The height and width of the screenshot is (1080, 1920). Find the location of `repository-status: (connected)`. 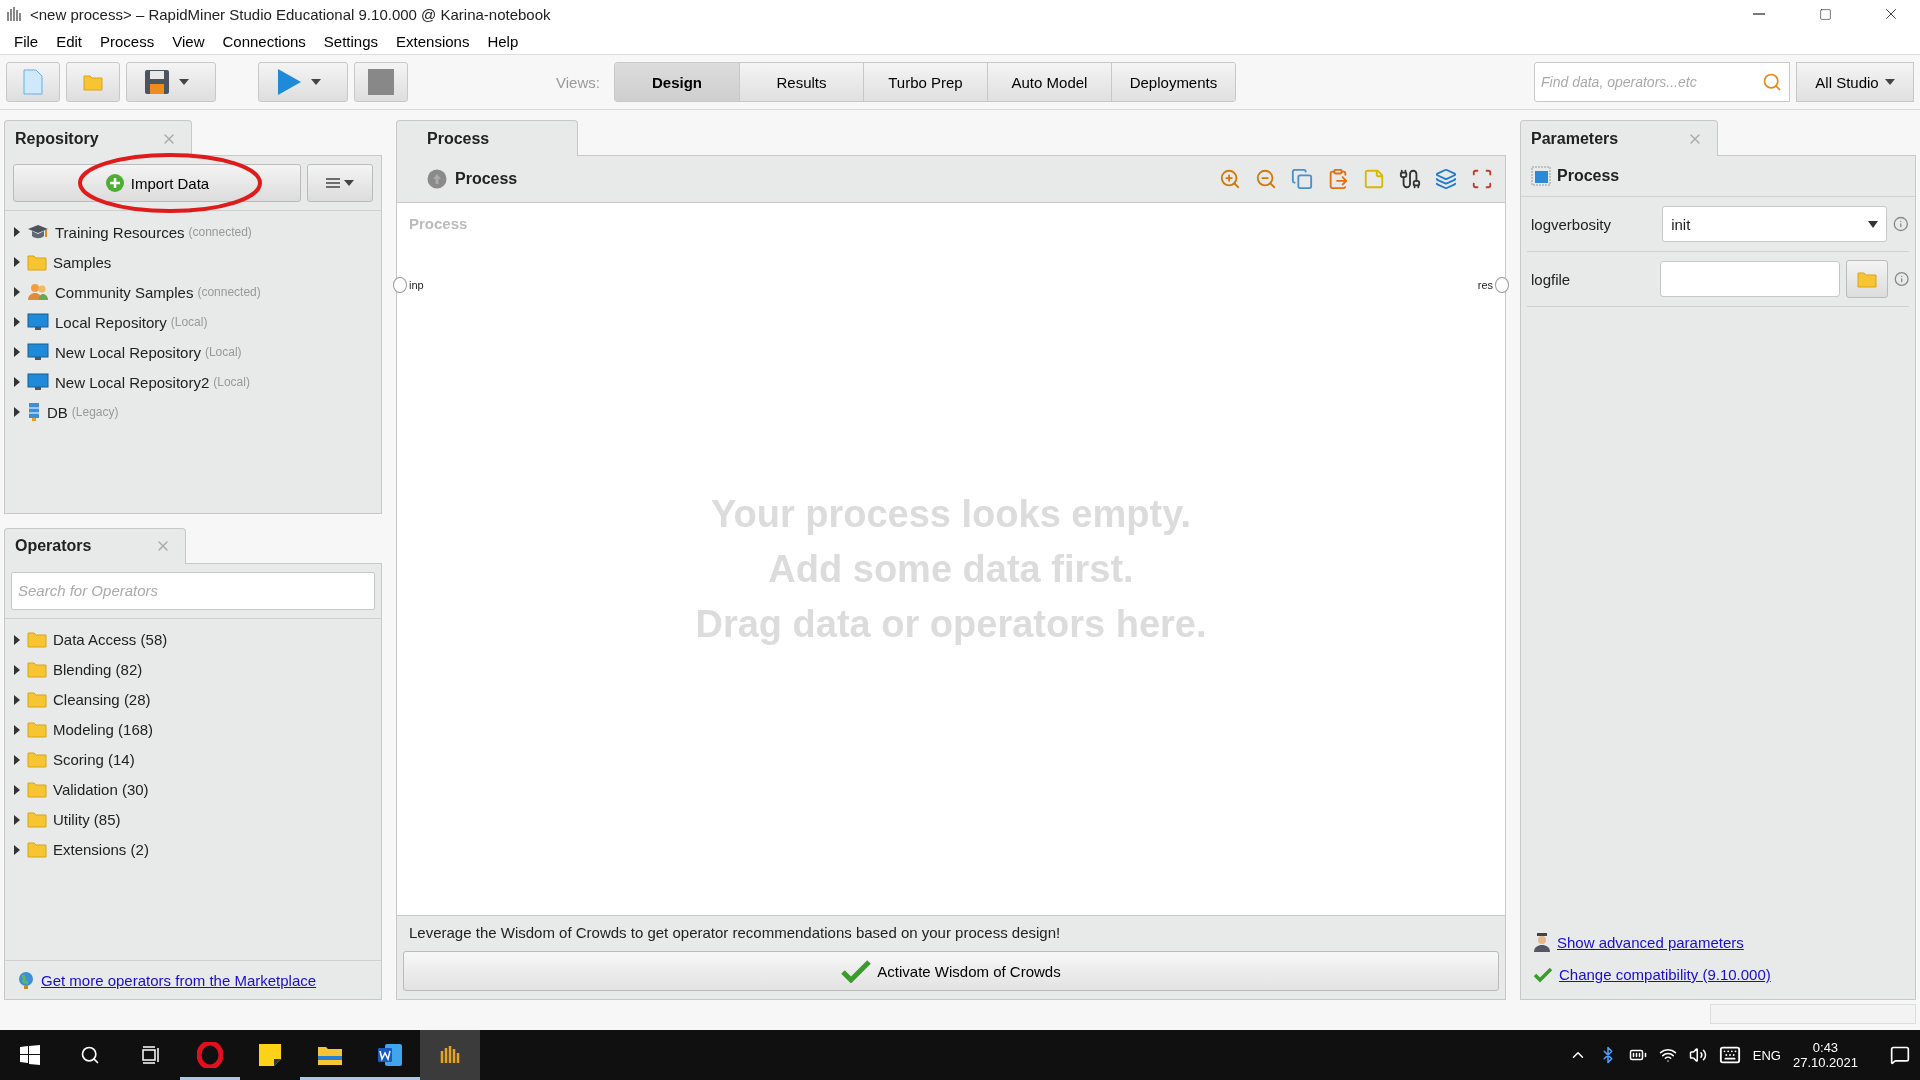

repository-status: (connected) is located at coordinates (229, 292).